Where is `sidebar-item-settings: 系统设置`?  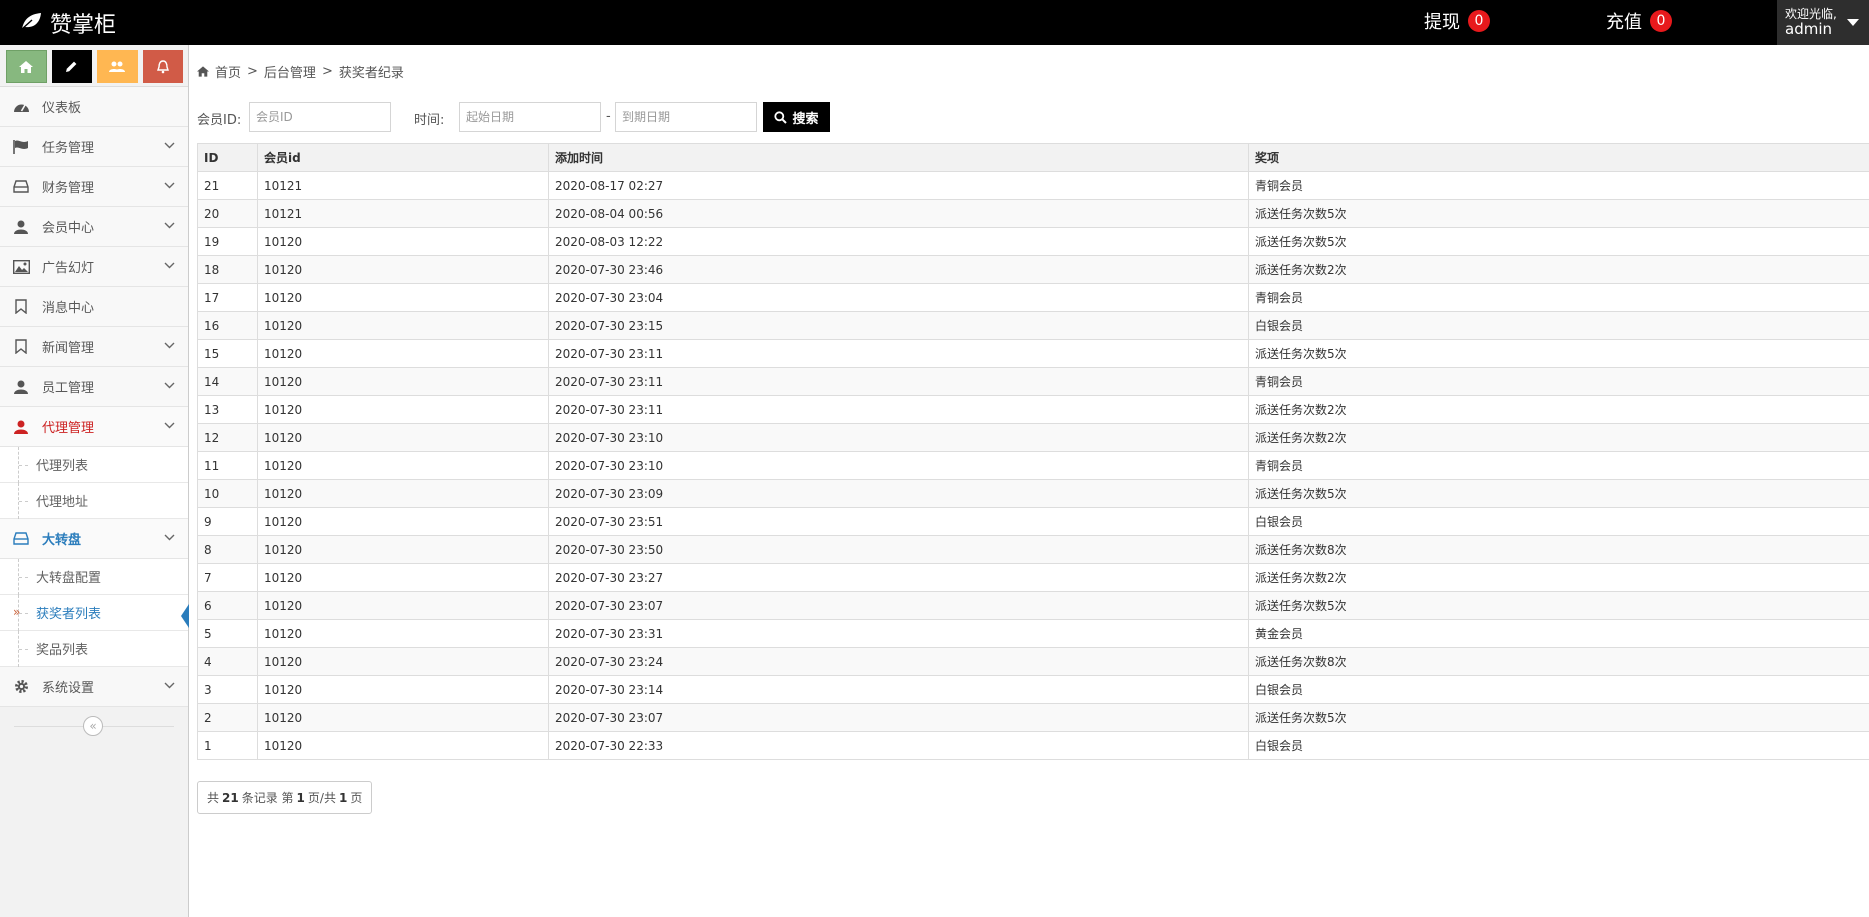 sidebar-item-settings: 系统设置 is located at coordinates (94, 687).